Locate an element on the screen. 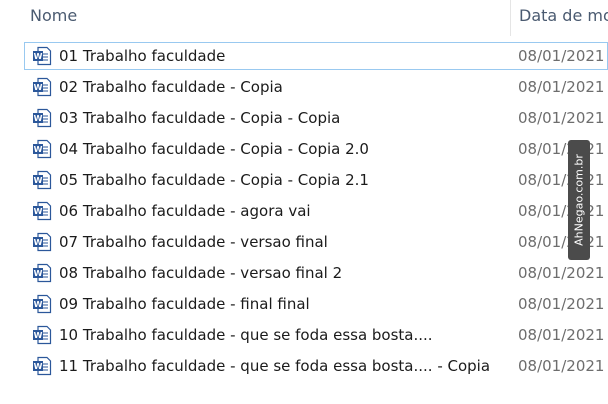 The width and height of the screenshot is (608, 404). file-name: 08 Trabalho faculdade - versao final 2 is located at coordinates (201, 273).